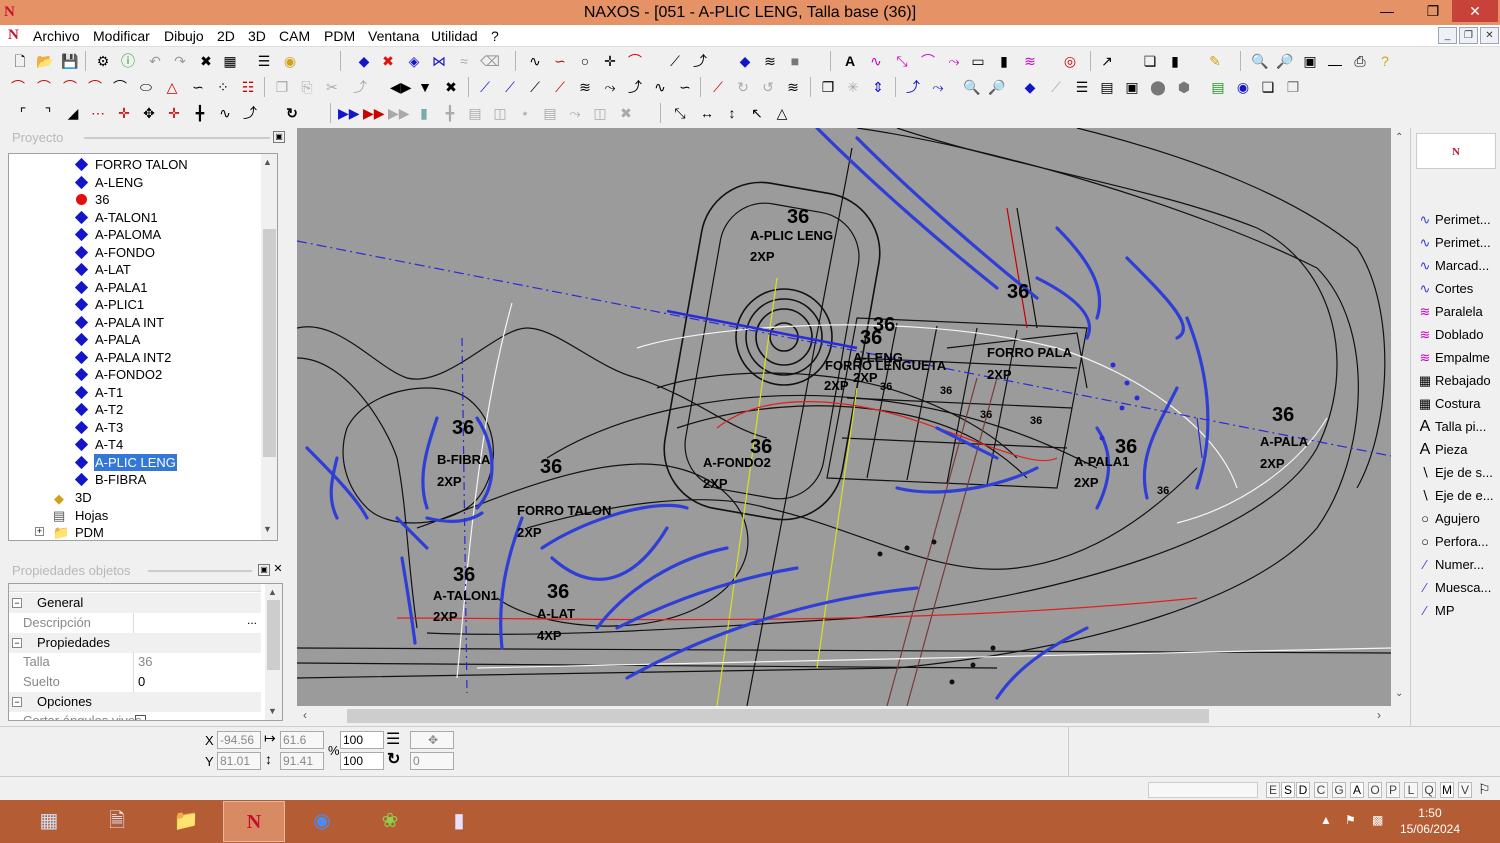 This screenshot has width=1500, height=843. Describe the element at coordinates (1457, 312) in the screenshot. I see `tool-paralela: ≋ Paralela` at that location.